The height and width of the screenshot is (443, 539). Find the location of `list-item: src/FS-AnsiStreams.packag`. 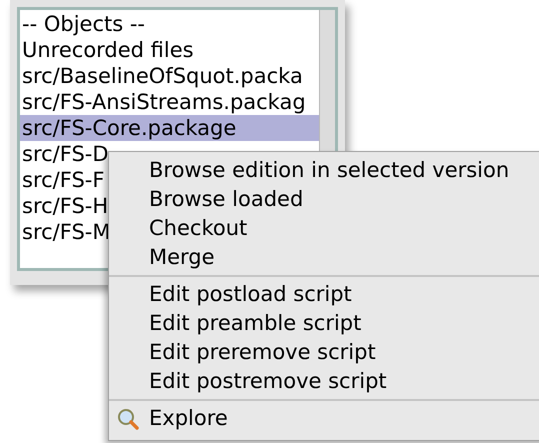

list-item: src/FS-AnsiStreams.packag is located at coordinates (169, 102).